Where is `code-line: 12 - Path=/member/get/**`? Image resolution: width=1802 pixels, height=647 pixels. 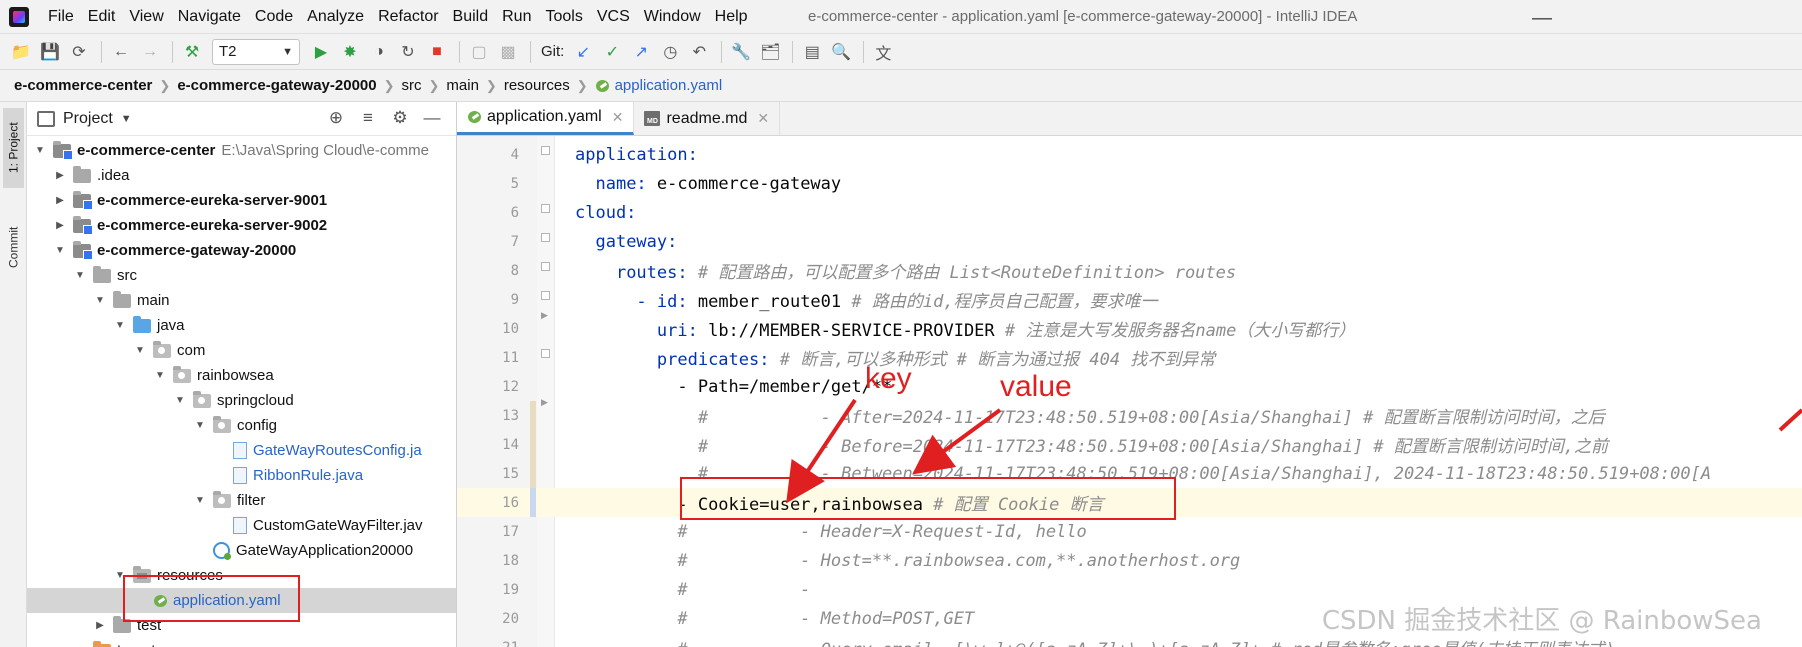 code-line: 12 - Path=/member/get/** is located at coordinates (1129, 386).